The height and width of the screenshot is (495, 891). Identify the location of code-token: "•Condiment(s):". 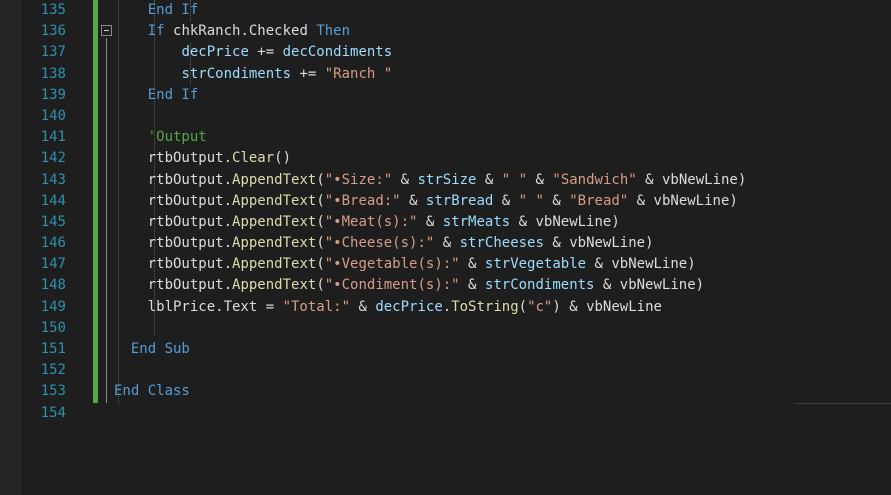
(392, 285).